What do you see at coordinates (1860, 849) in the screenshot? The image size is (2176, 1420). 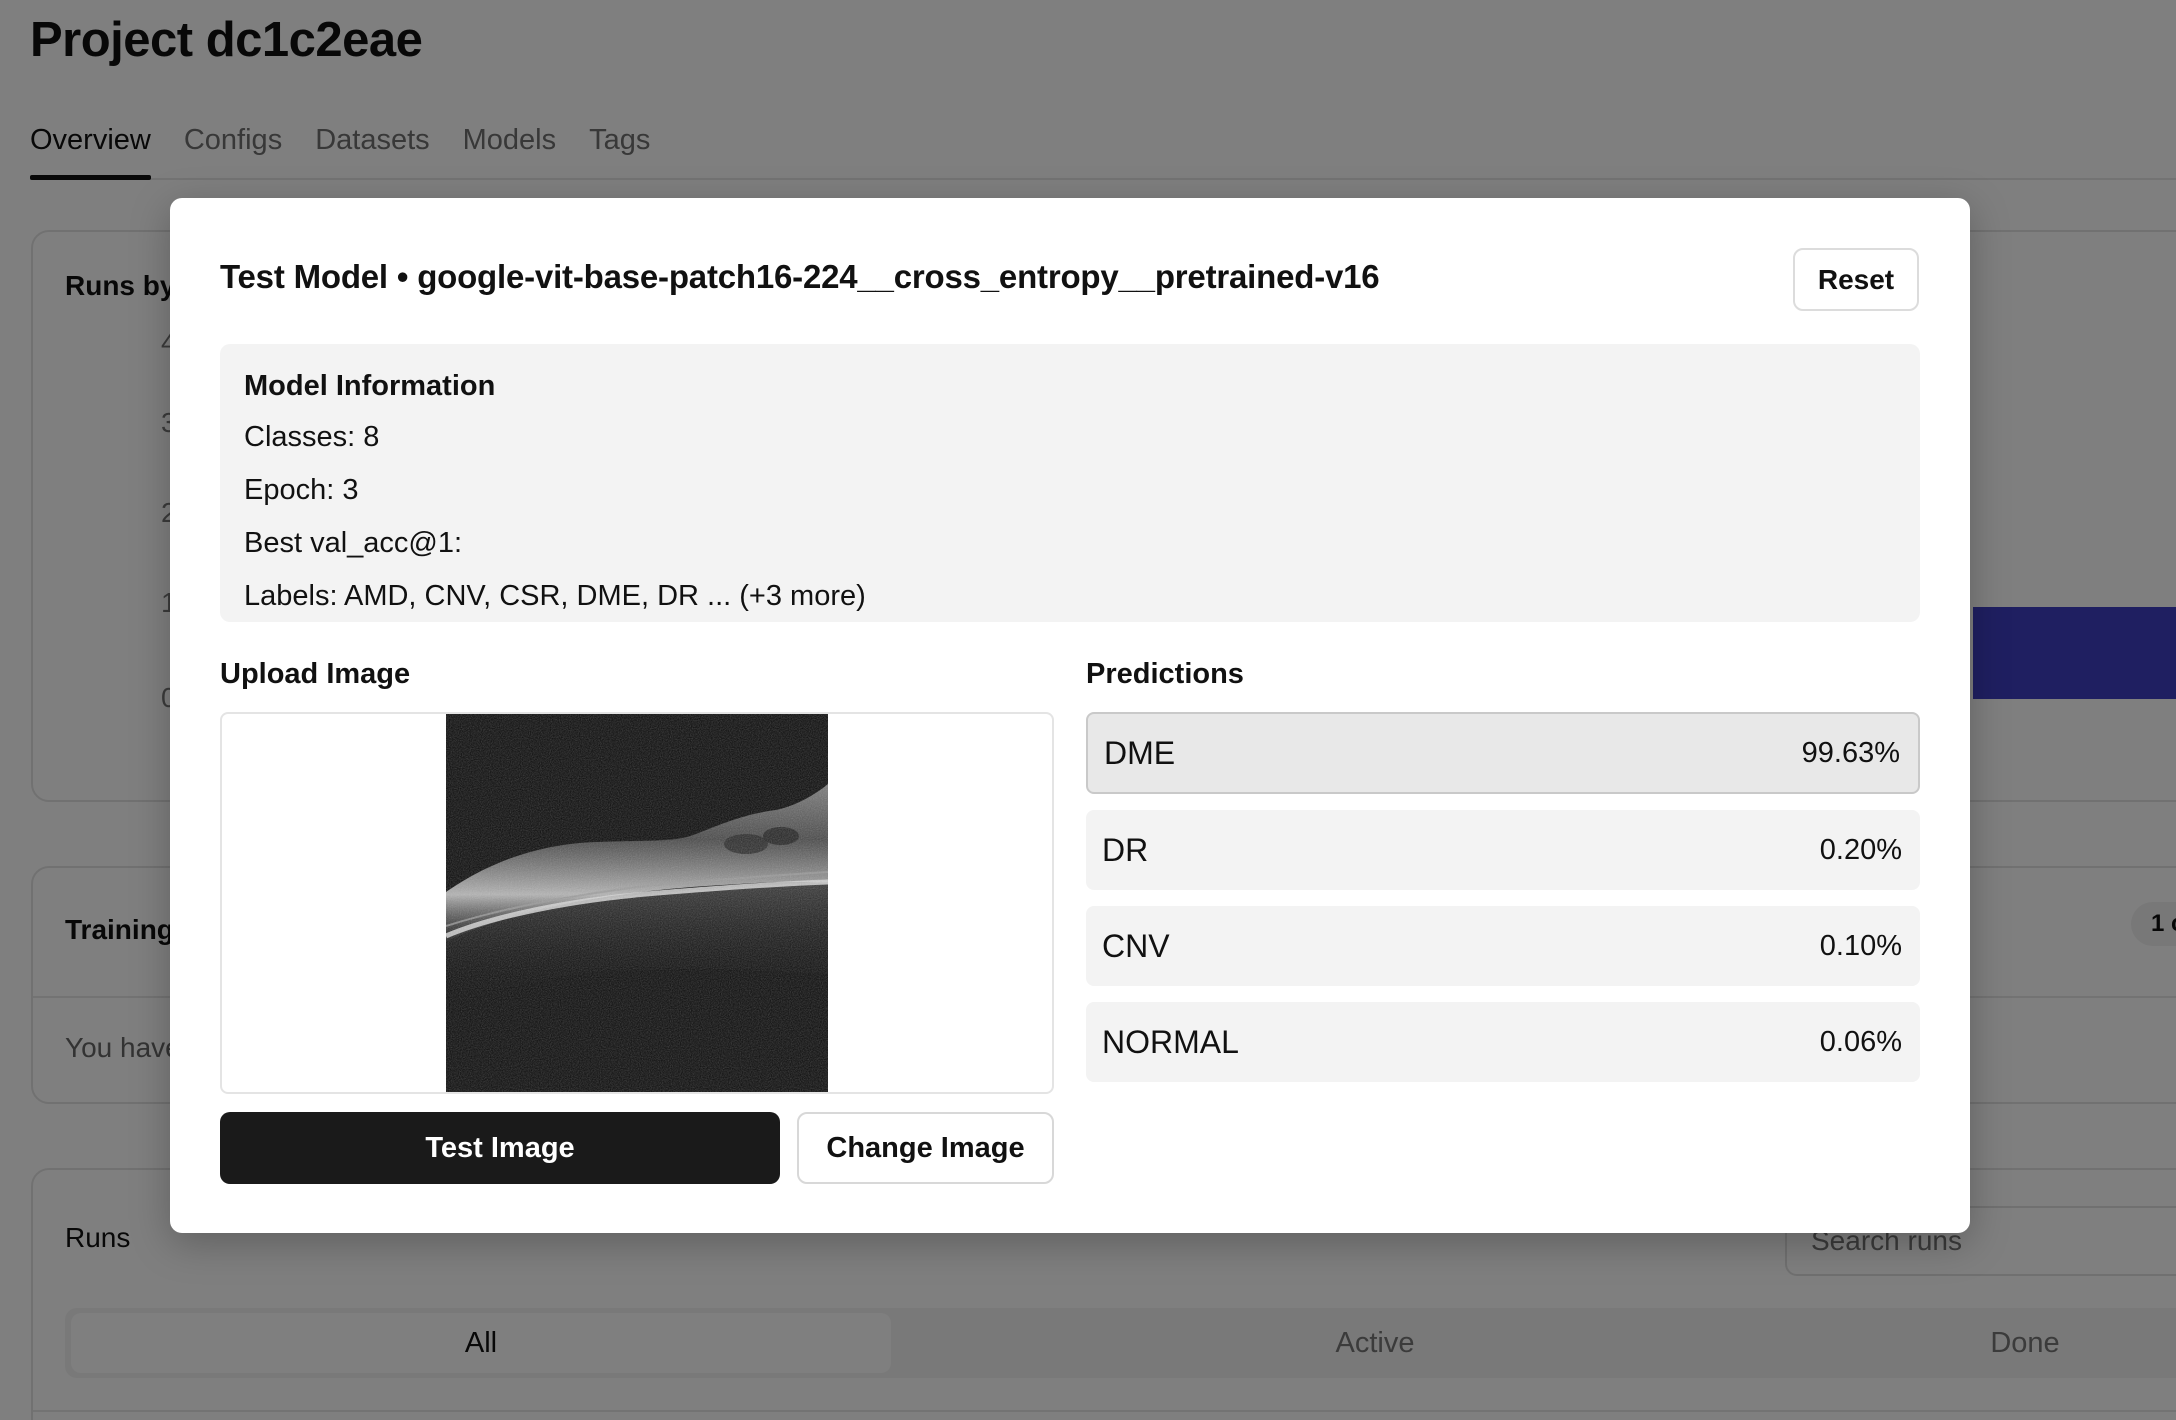 I see `prediction-value: 0.20%` at bounding box center [1860, 849].